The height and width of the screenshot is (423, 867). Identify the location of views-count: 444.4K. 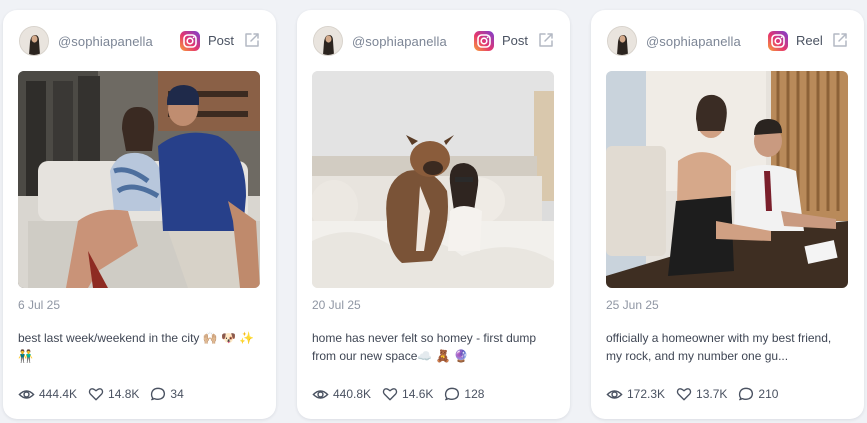
(58, 394).